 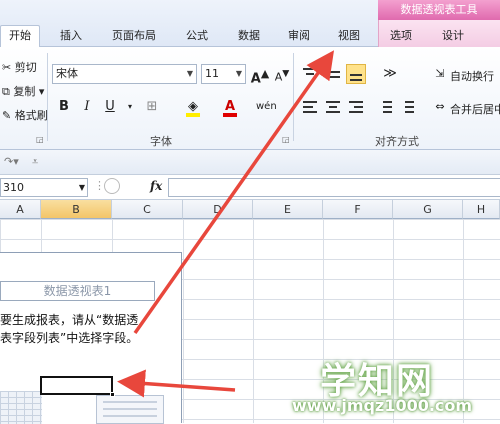 What do you see at coordinates (20, 36) in the screenshot?
I see `tab-home: 开始` at bounding box center [20, 36].